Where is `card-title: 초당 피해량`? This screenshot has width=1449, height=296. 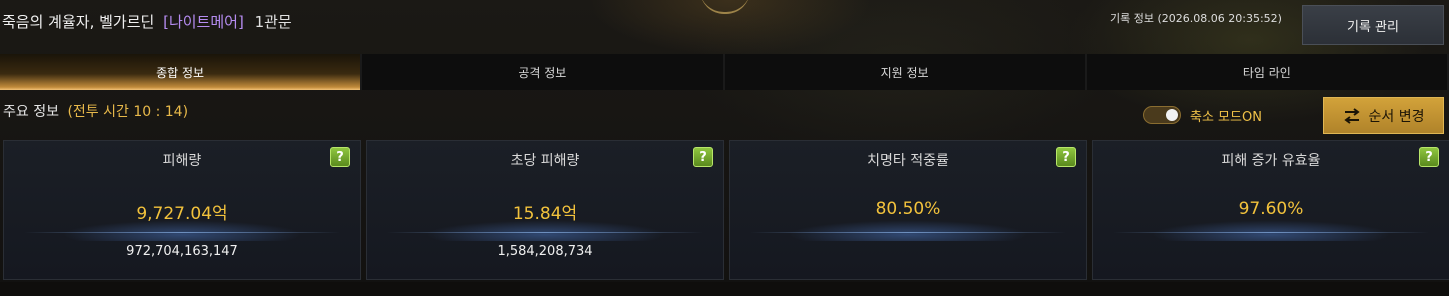
card-title: 초당 피해량 is located at coordinates (545, 161).